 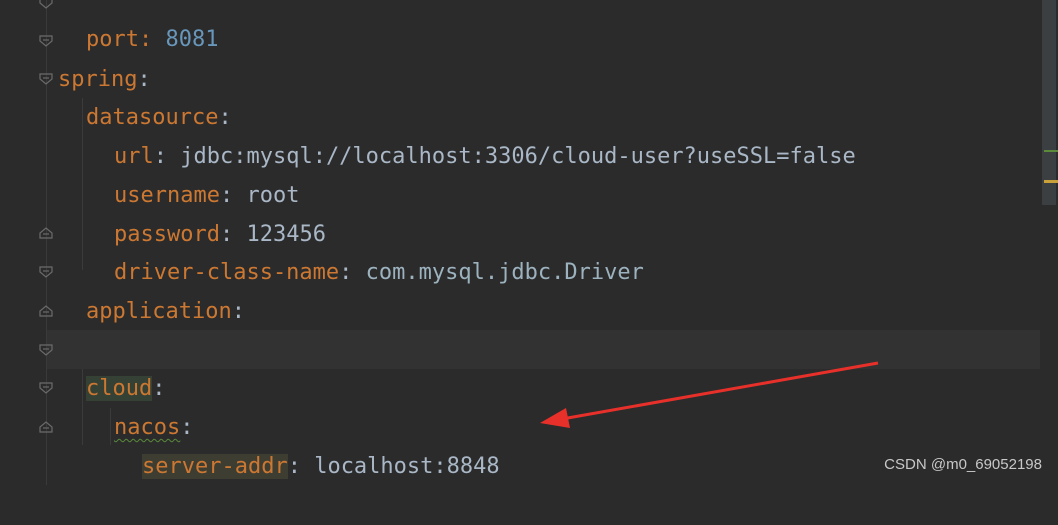 What do you see at coordinates (520, 56) in the screenshot?
I see `code-line-spring: spring:` at bounding box center [520, 56].